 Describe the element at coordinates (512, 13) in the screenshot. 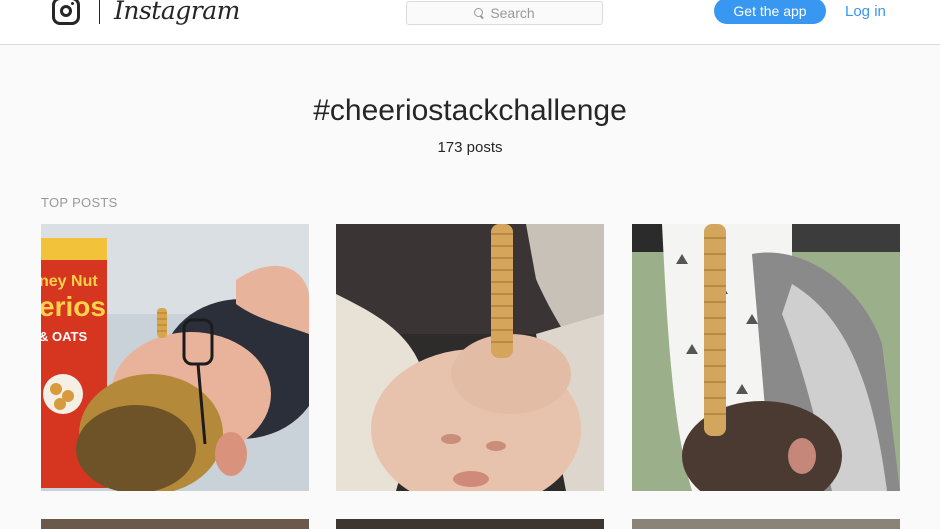

I see `search-placeholder: Search` at that location.